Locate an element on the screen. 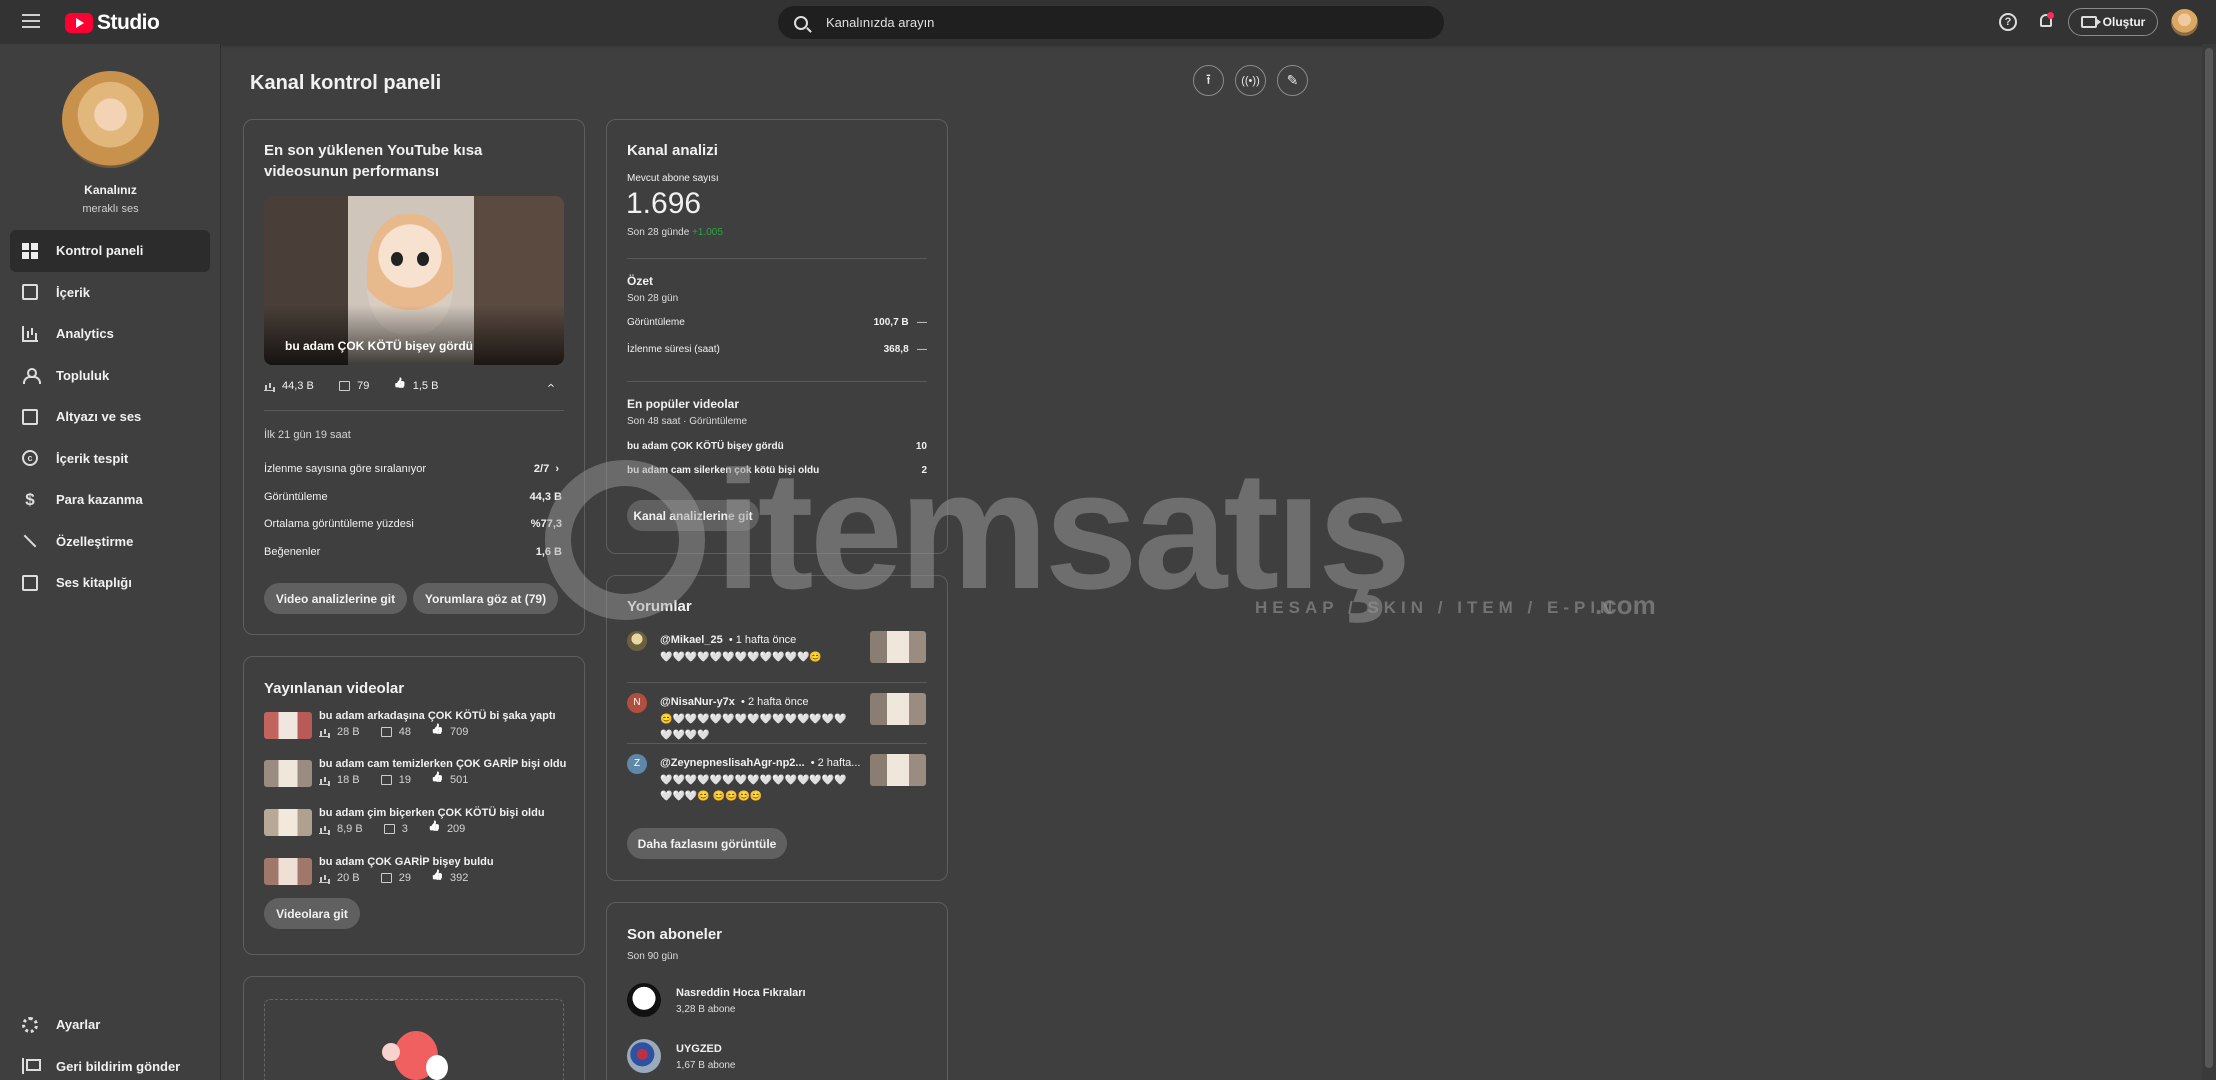 The image size is (2216, 1080). metric-row-rank: İzlenme sayısına göre sıralanıyor 2/7 › is located at coordinates (411, 469).